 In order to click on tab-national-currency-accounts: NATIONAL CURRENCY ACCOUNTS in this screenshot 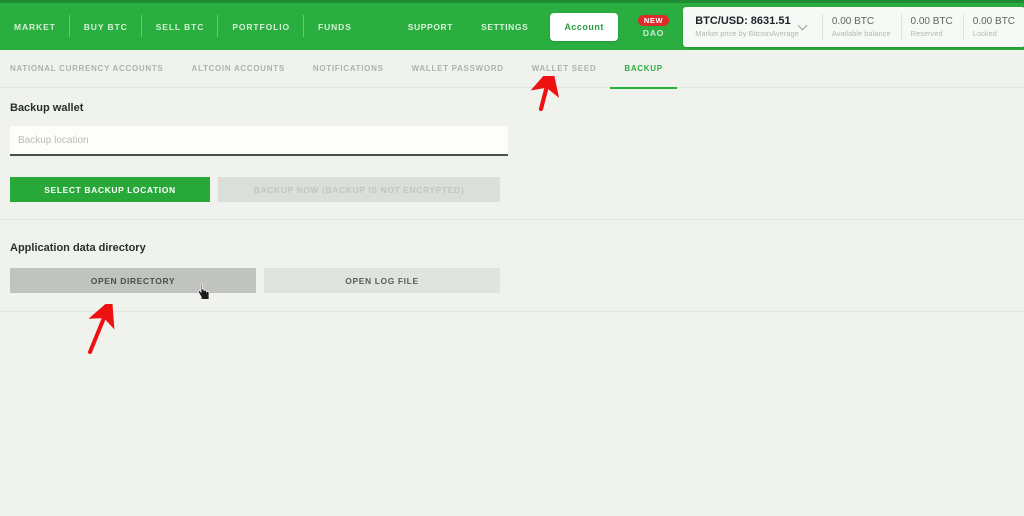, I will do `click(86, 69)`.